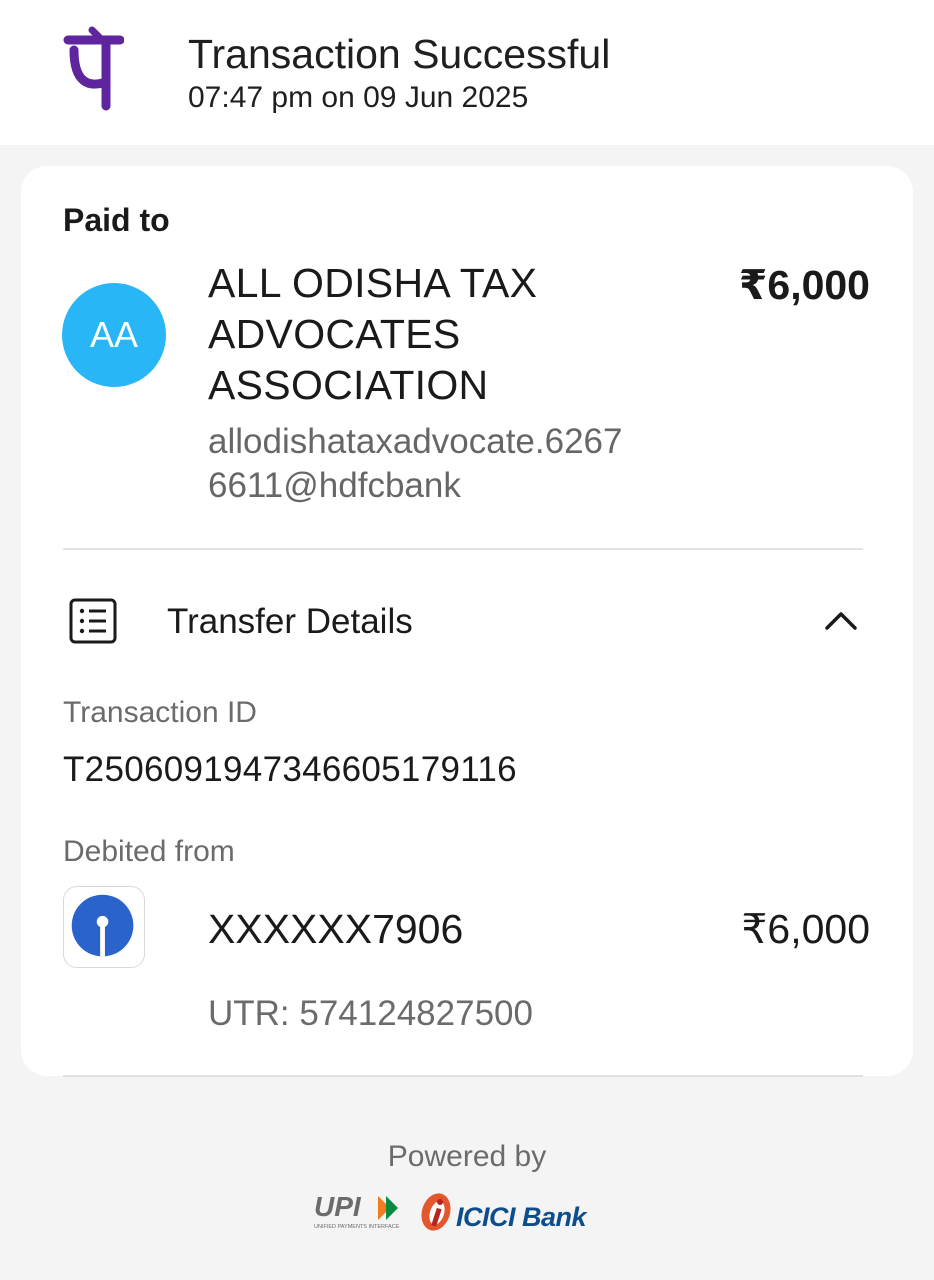 The height and width of the screenshot is (1280, 934). I want to click on payee-avatar: AA, so click(114, 335).